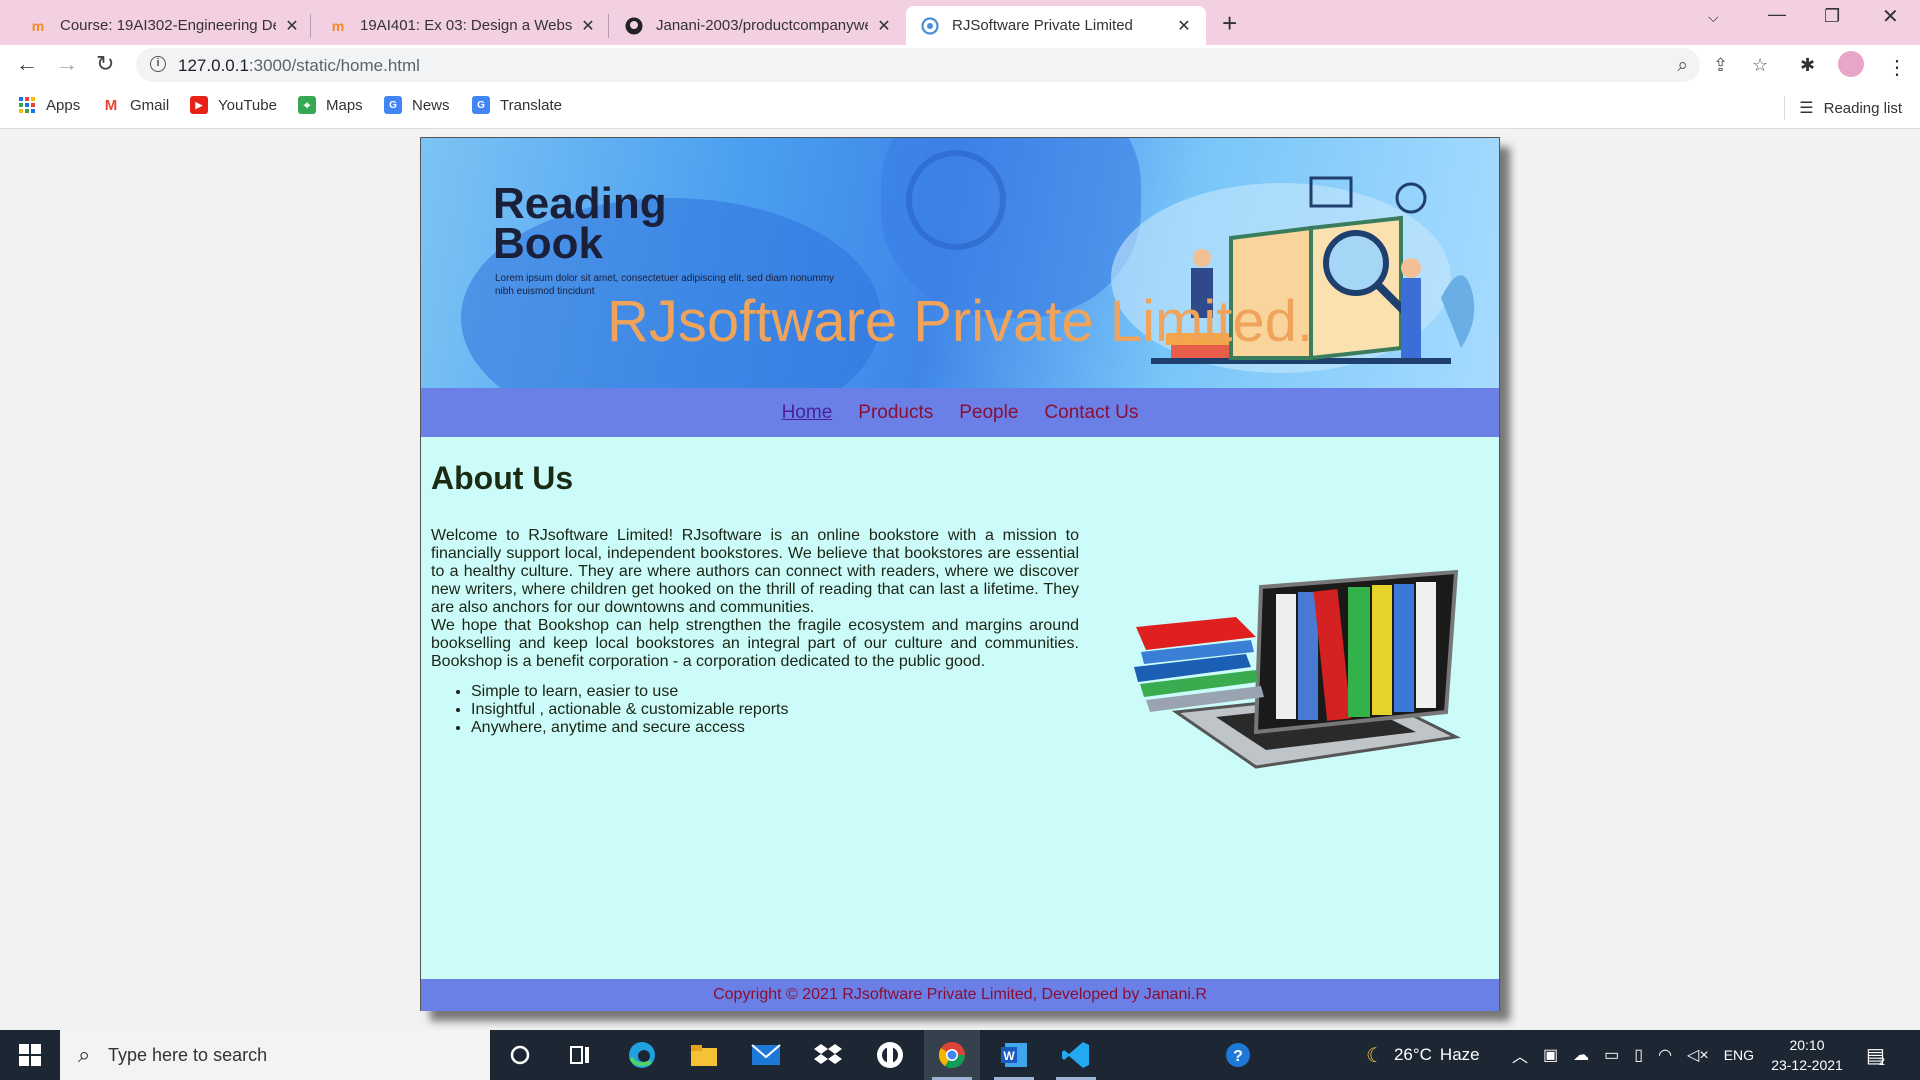 The image size is (1920, 1080). Describe the element at coordinates (1807, 1065) in the screenshot. I see `clock-date: 23-12-2021` at that location.